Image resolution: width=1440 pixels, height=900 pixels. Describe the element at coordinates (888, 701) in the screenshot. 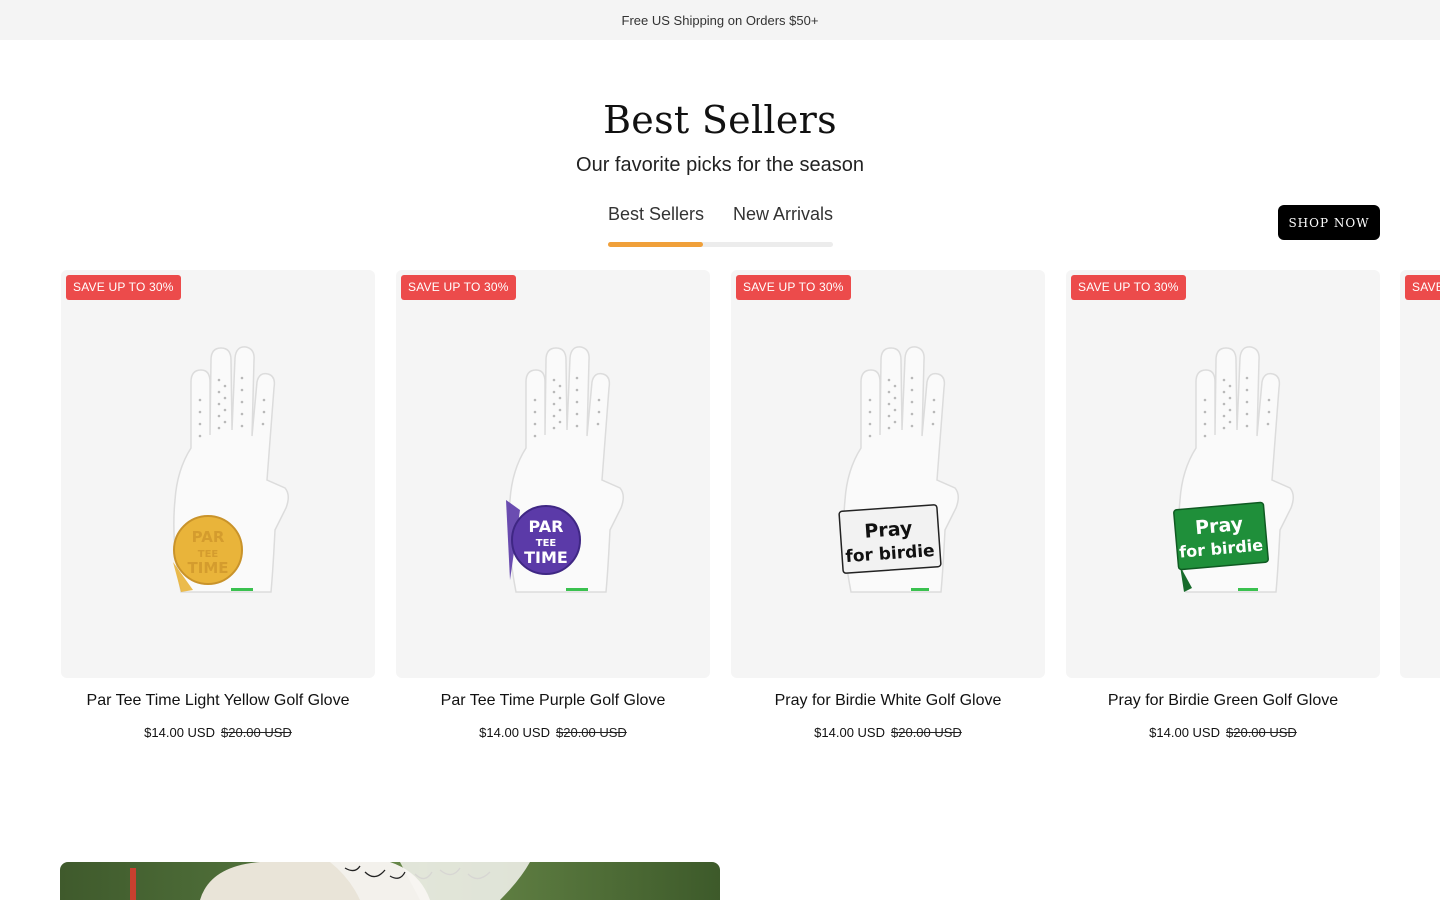

I see `product-title: Pray for Birdie White Golf Glove` at that location.